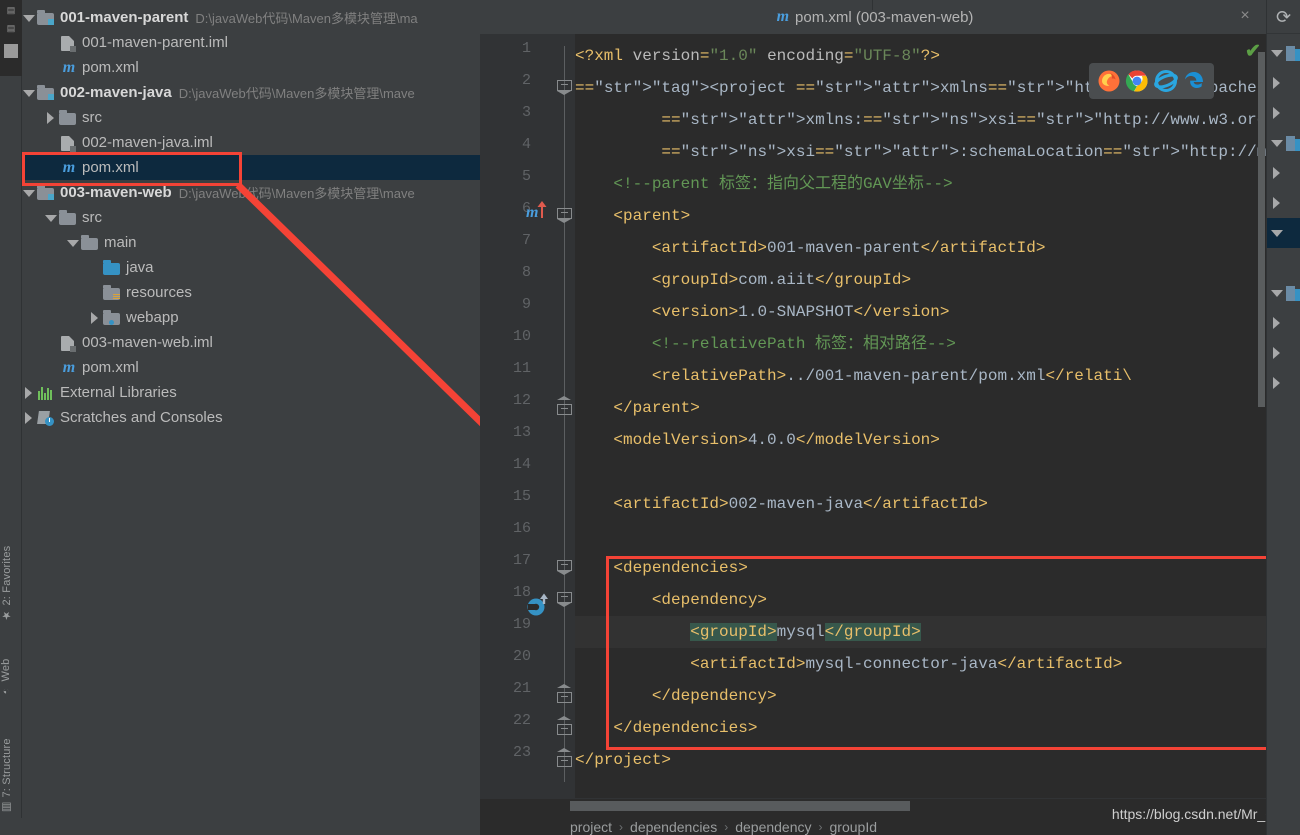 The image size is (1300, 835). I want to click on editor-horizontal-scrollbar-thumb, so click(740, 806).